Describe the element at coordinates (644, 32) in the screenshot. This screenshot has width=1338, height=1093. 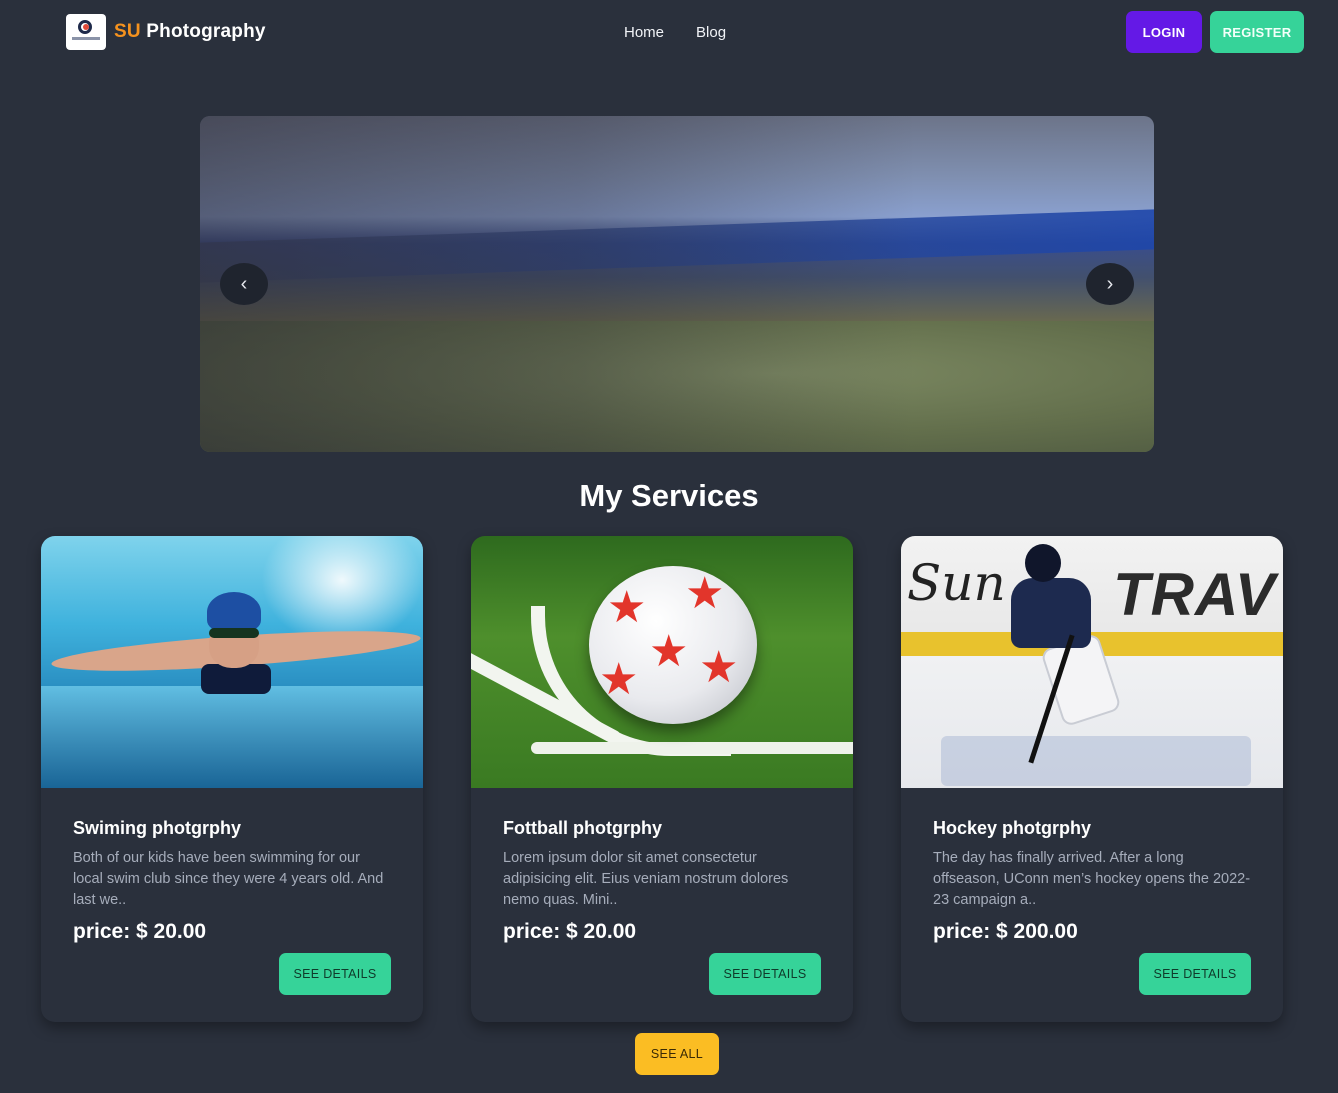
I see `nav-link-home: Home` at that location.